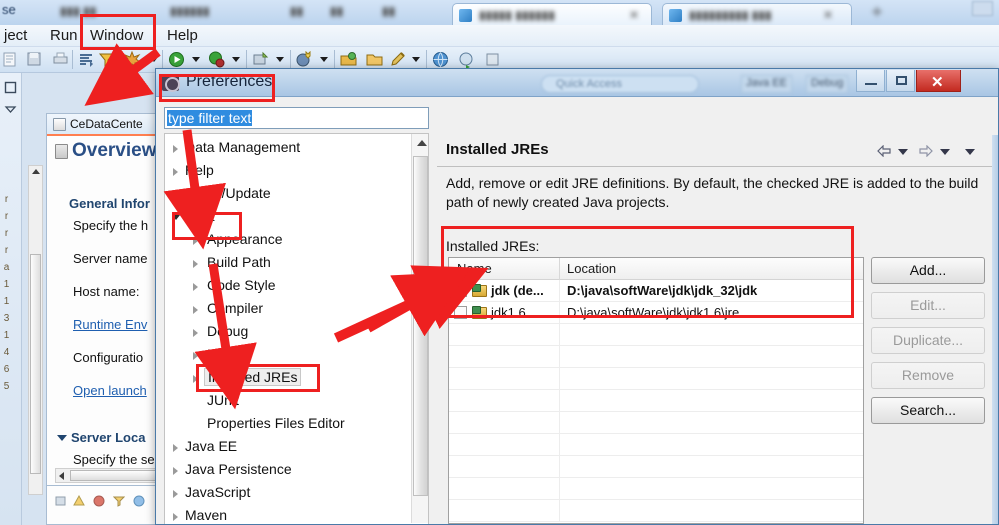 The height and width of the screenshot is (525, 999). I want to click on open-launch-config-link: Open launch, so click(110, 390).